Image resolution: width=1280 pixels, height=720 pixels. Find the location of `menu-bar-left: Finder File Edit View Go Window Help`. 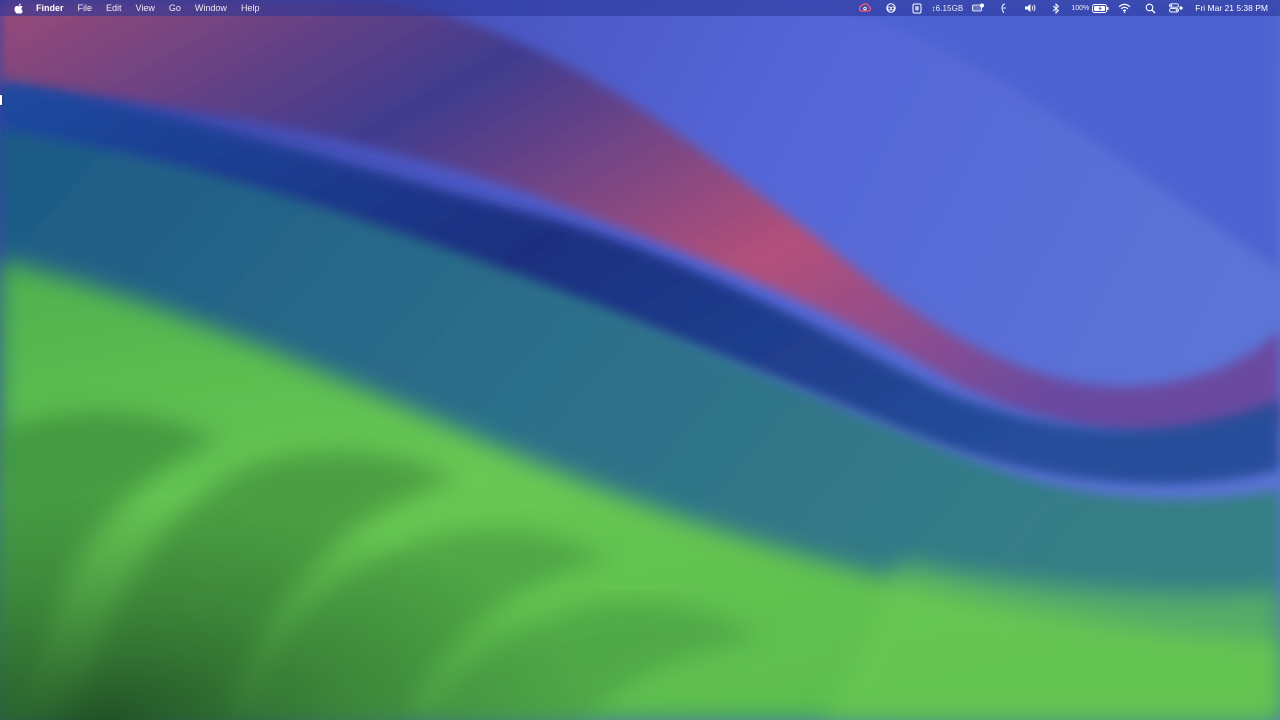

menu-bar-left: Finder File Edit View Go Window Help is located at coordinates (139, 8).